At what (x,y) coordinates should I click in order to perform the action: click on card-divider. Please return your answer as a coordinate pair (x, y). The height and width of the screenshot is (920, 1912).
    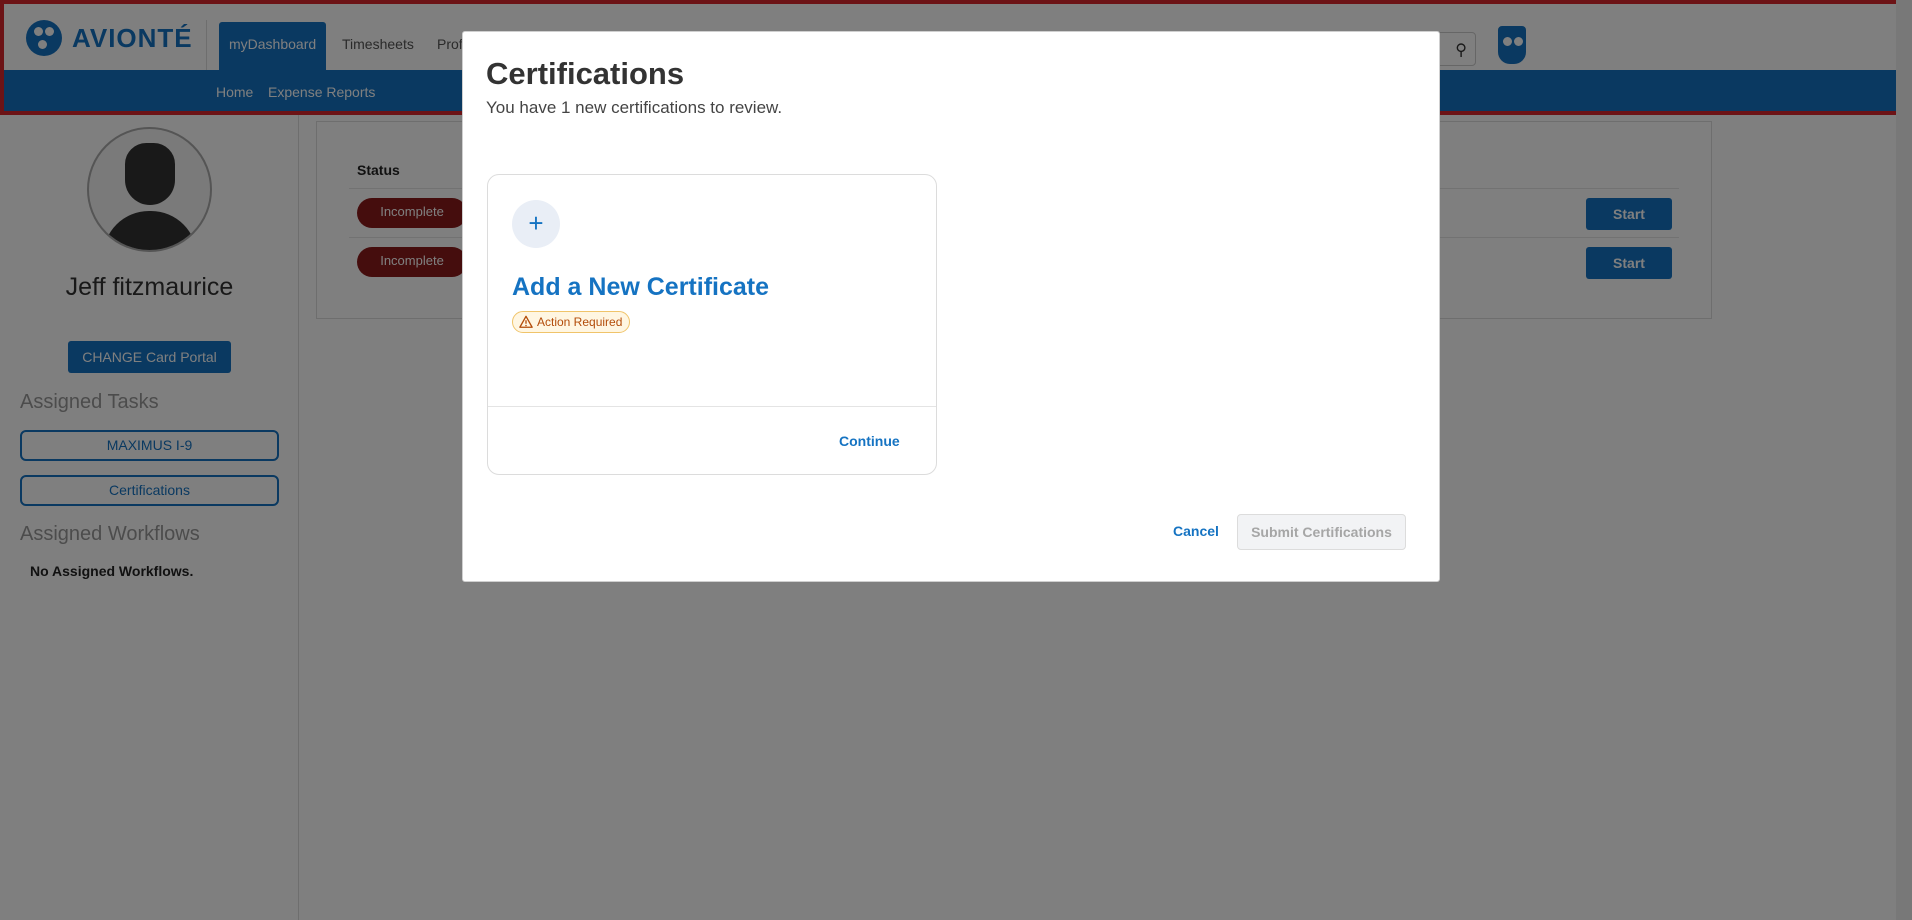
    Looking at the image, I should click on (712, 406).